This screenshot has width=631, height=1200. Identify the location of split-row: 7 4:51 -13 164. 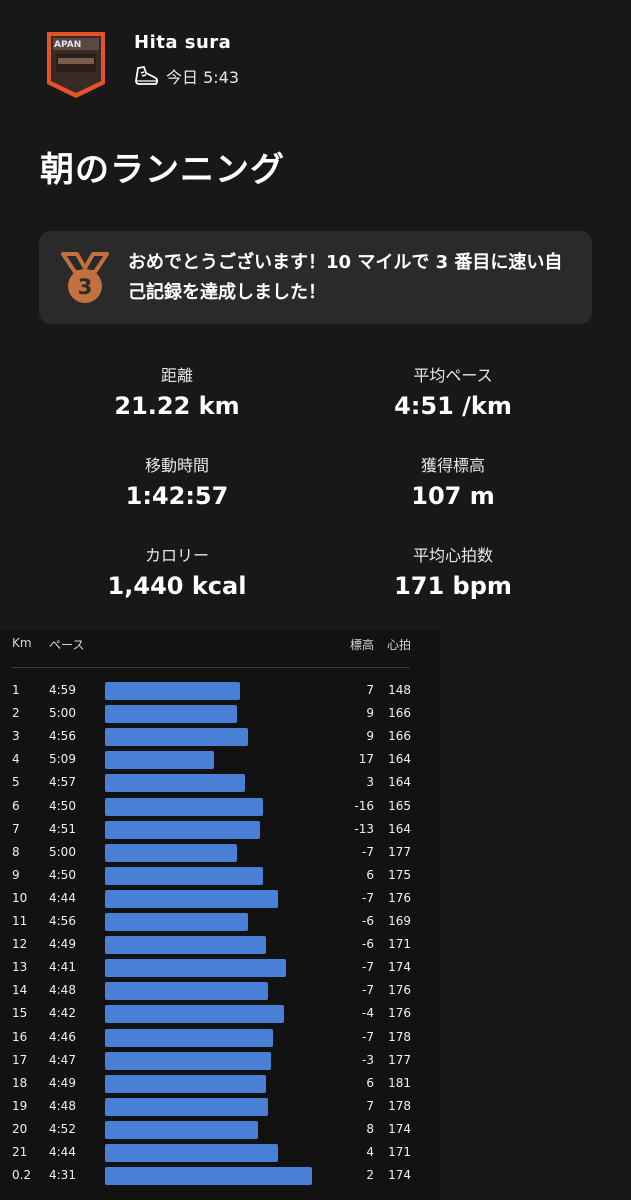
(220, 829).